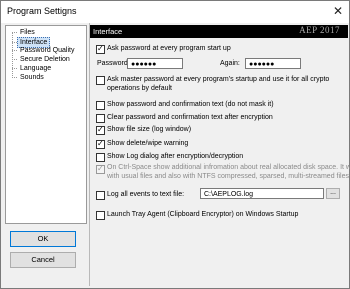 Image resolution: width=350 pixels, height=289 pixels. Describe the element at coordinates (175, 12) in the screenshot. I see `title-bar: Program Settigns ✕` at that location.